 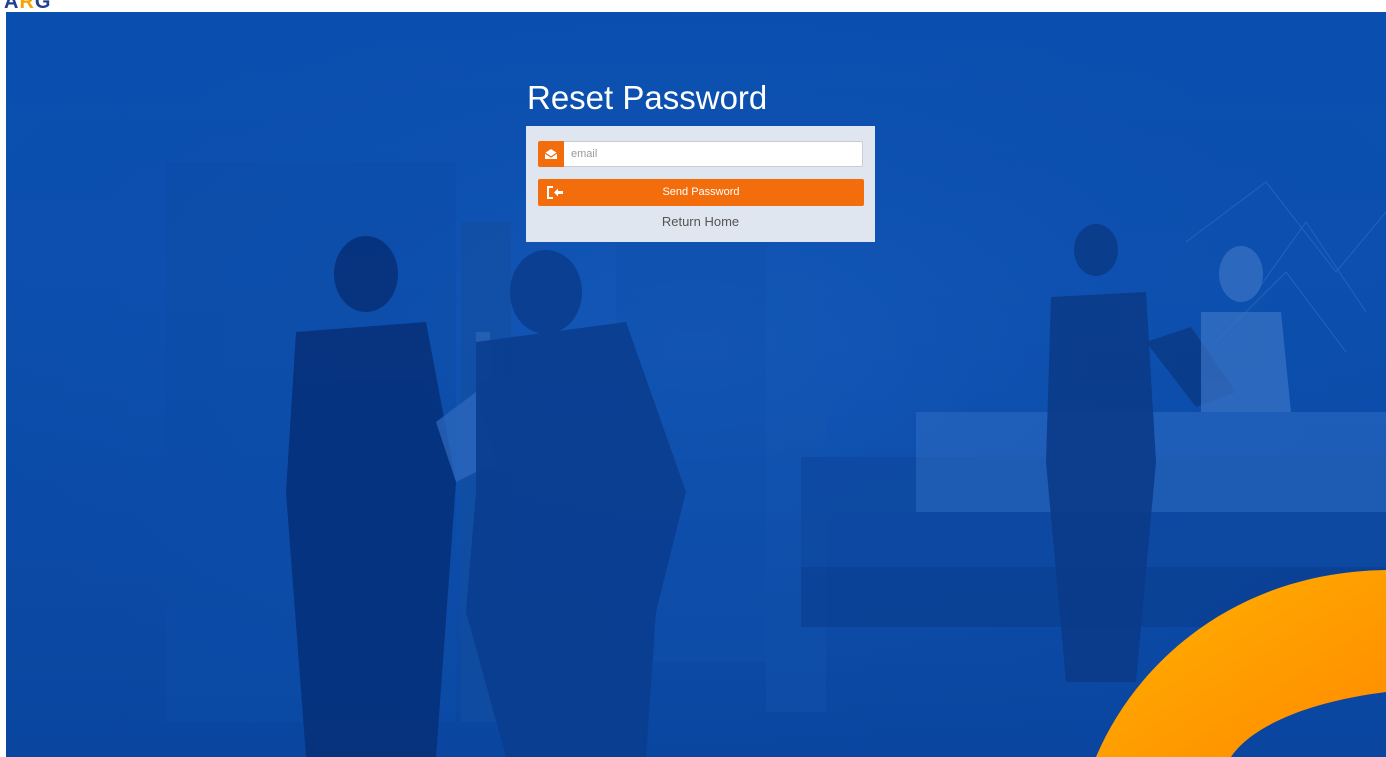 I want to click on send-password-button: Send Password, so click(x=701, y=192).